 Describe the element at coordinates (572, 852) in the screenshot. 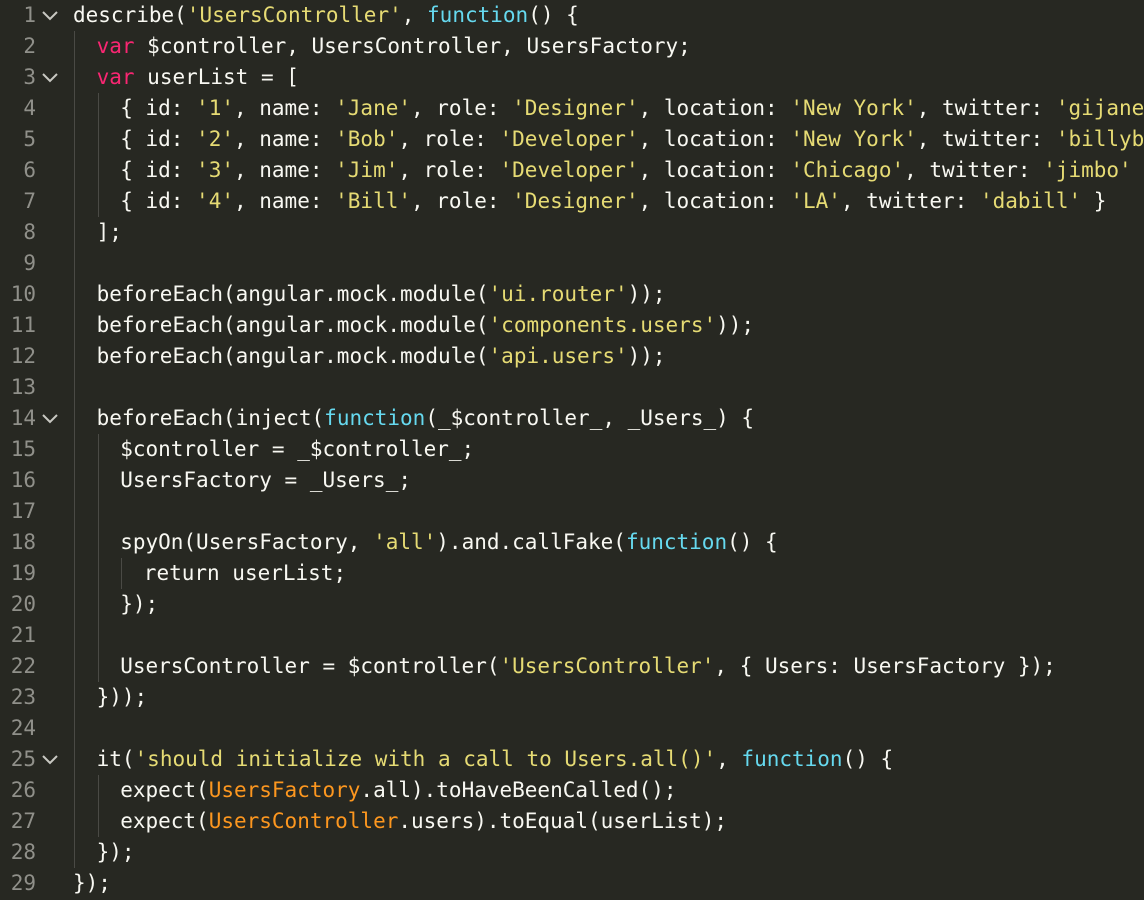

I see `code-line: 28});` at that location.